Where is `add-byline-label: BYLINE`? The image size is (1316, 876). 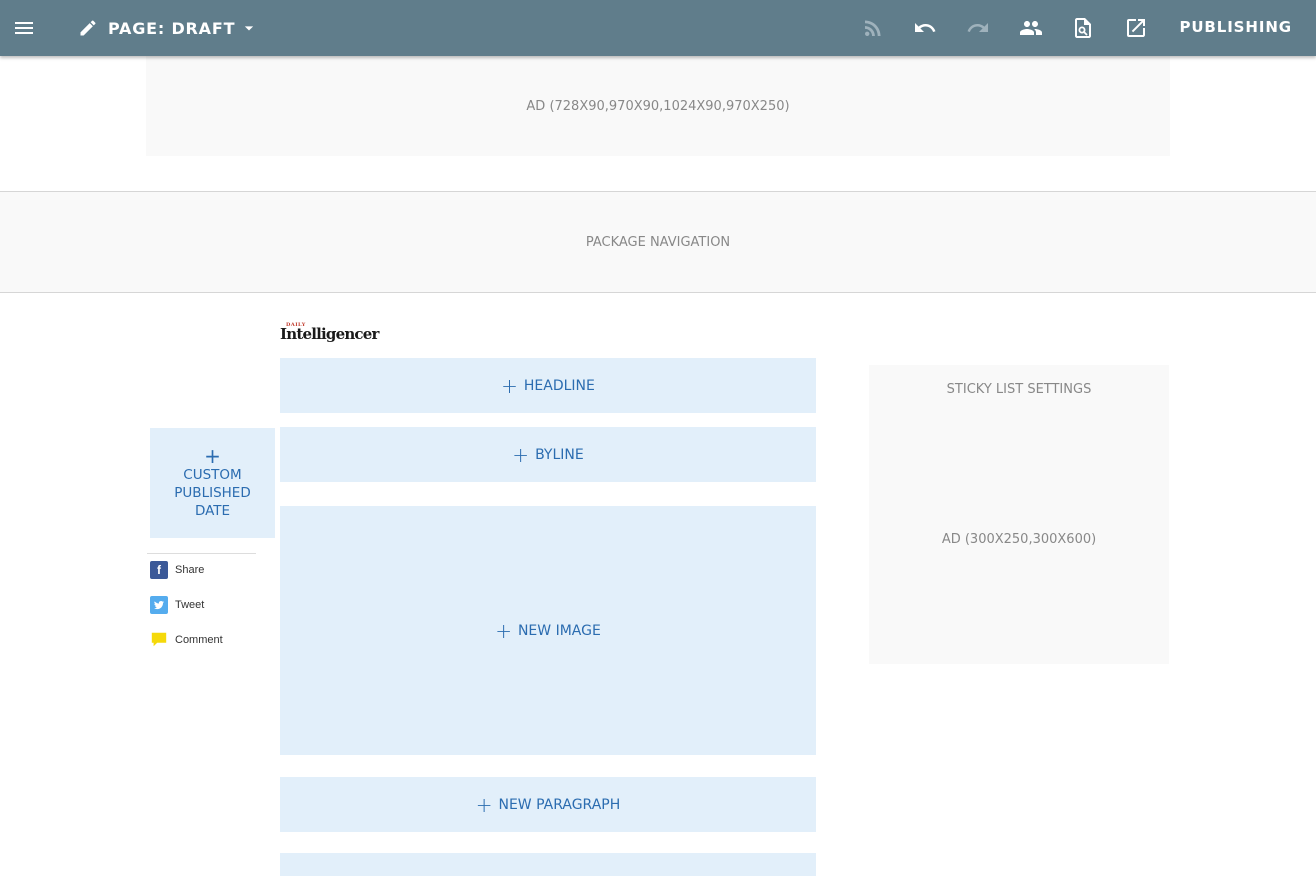
add-byline-label: BYLINE is located at coordinates (559, 454).